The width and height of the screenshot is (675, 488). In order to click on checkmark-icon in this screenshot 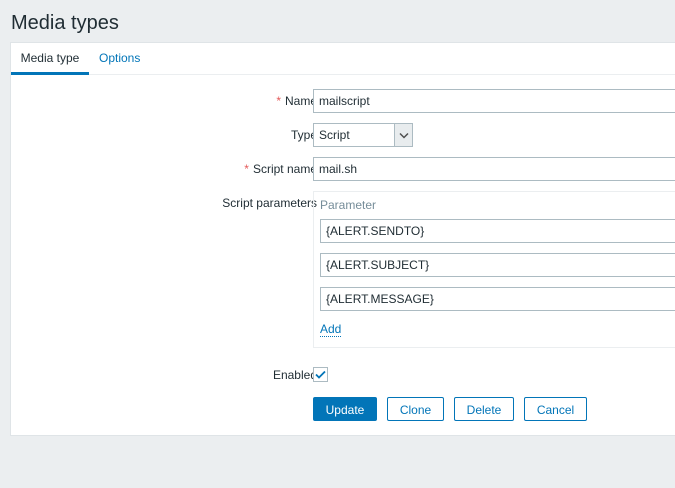, I will do `click(320, 374)`.